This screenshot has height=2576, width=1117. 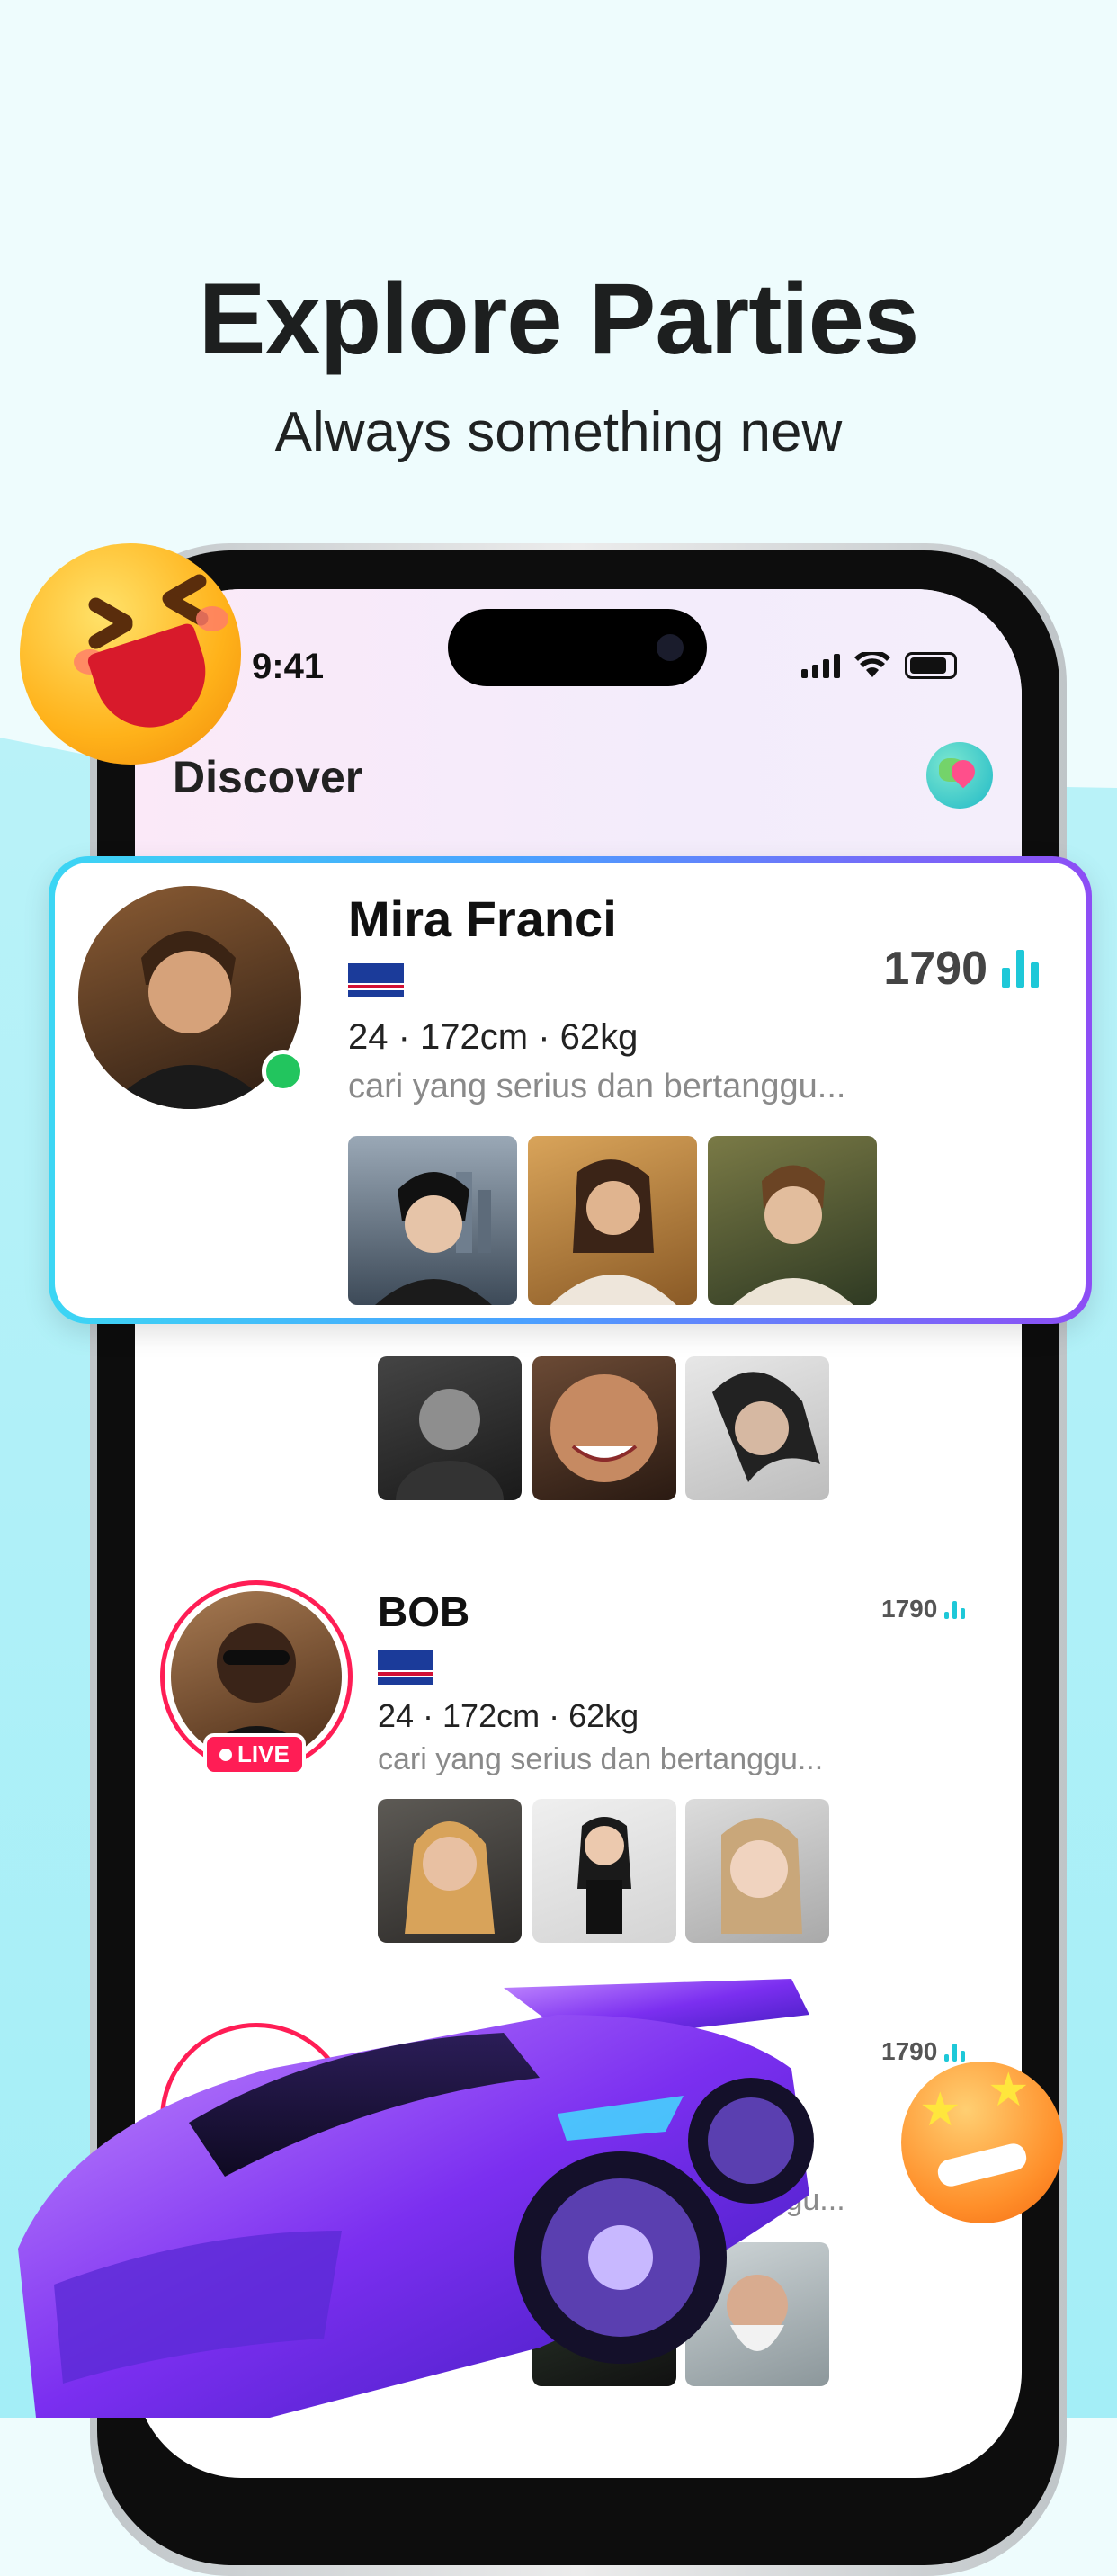 What do you see at coordinates (559, 319) in the screenshot?
I see `promo-title: Explore Parties` at bounding box center [559, 319].